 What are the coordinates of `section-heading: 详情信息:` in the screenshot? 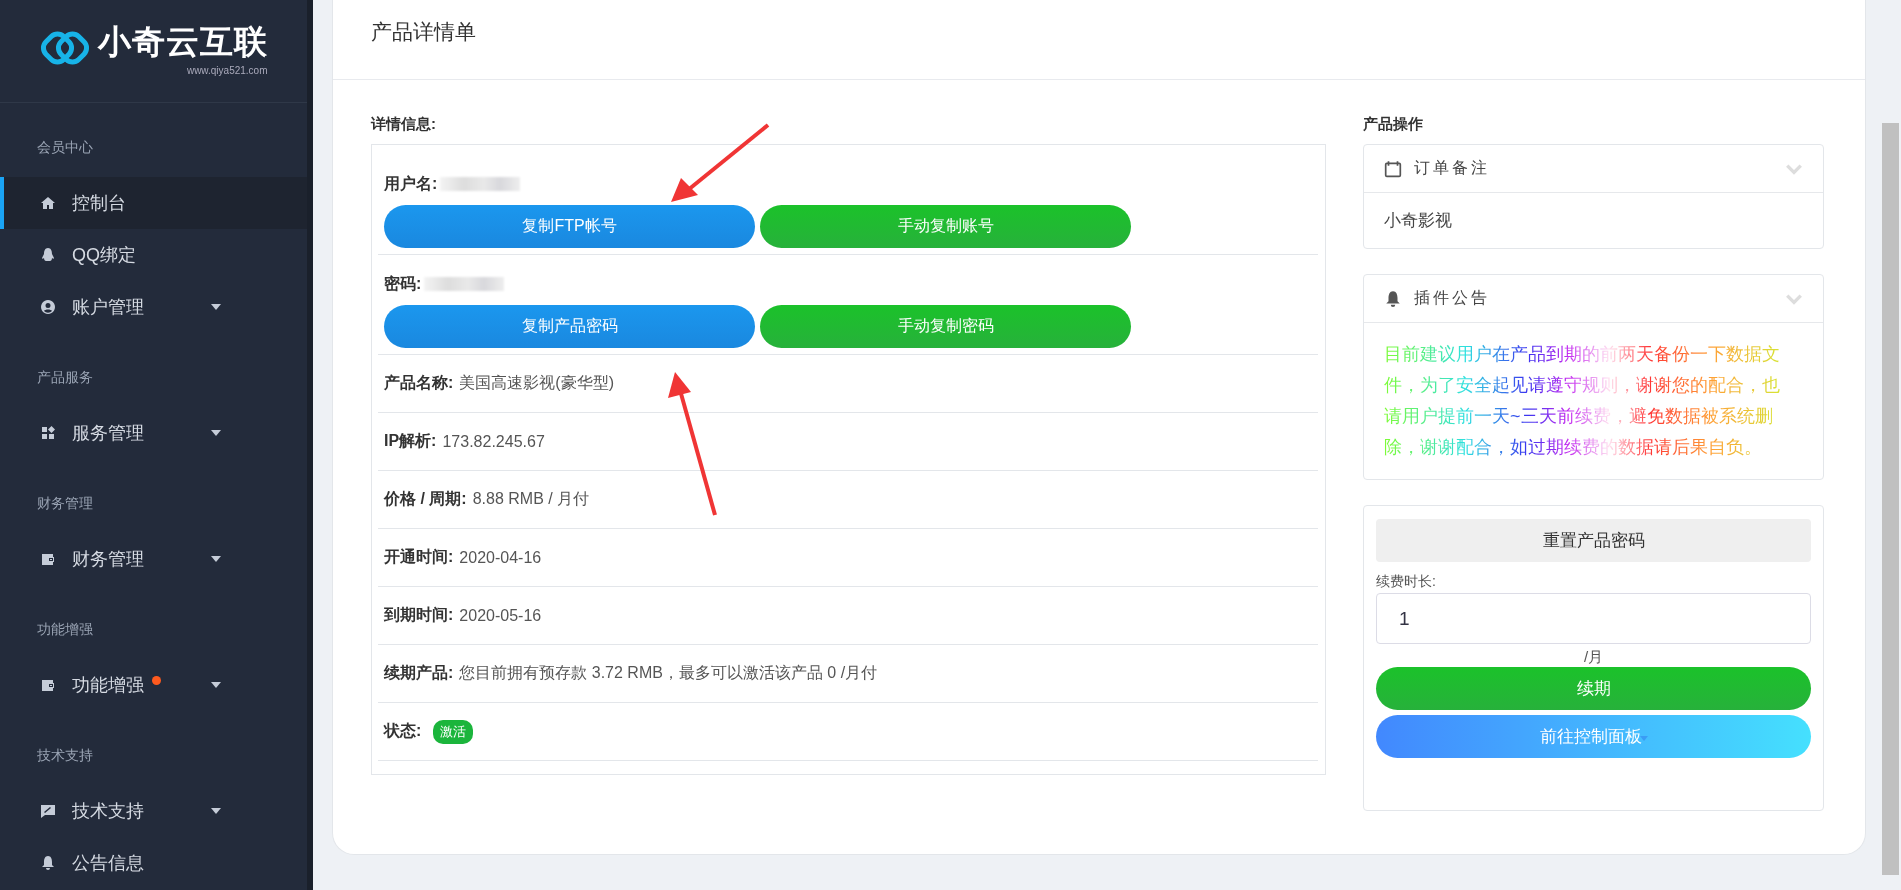 It's located at (404, 124).